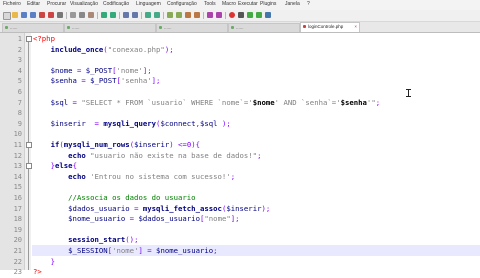 The image size is (480, 278). I want to click on word-wrap-icon, so click(179, 15).